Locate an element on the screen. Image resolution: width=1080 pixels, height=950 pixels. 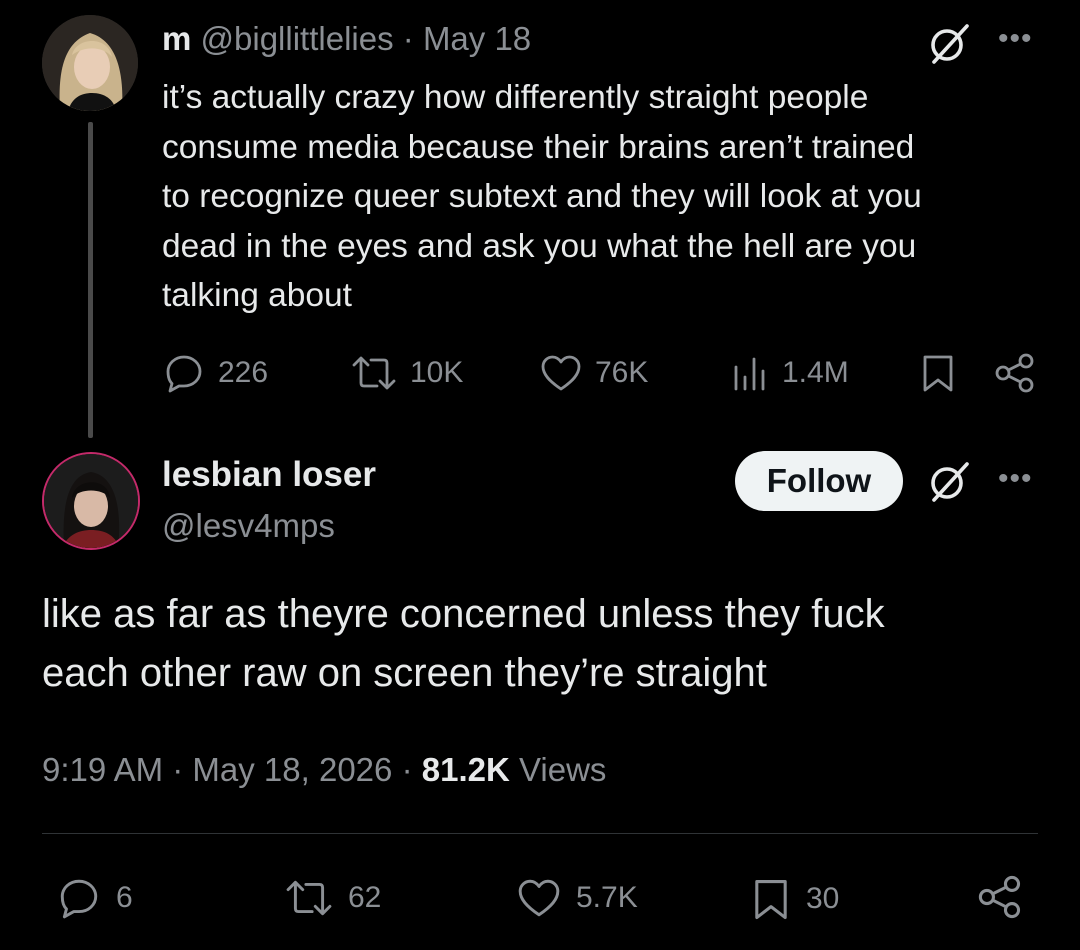
repost-count: 10K is located at coordinates (437, 372).